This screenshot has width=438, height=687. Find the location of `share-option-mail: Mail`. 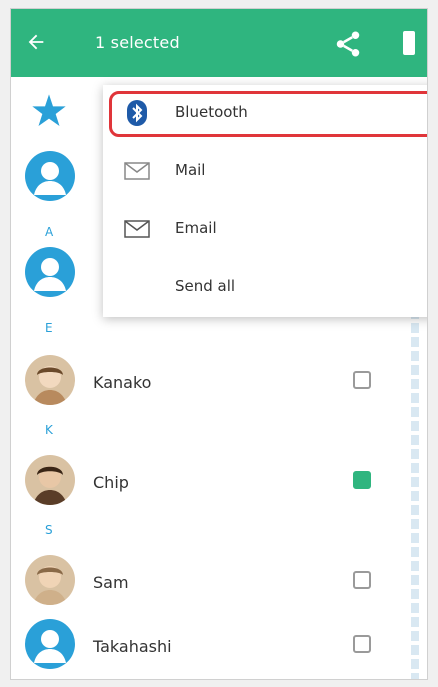

share-option-mail: Mail is located at coordinates (265, 171).